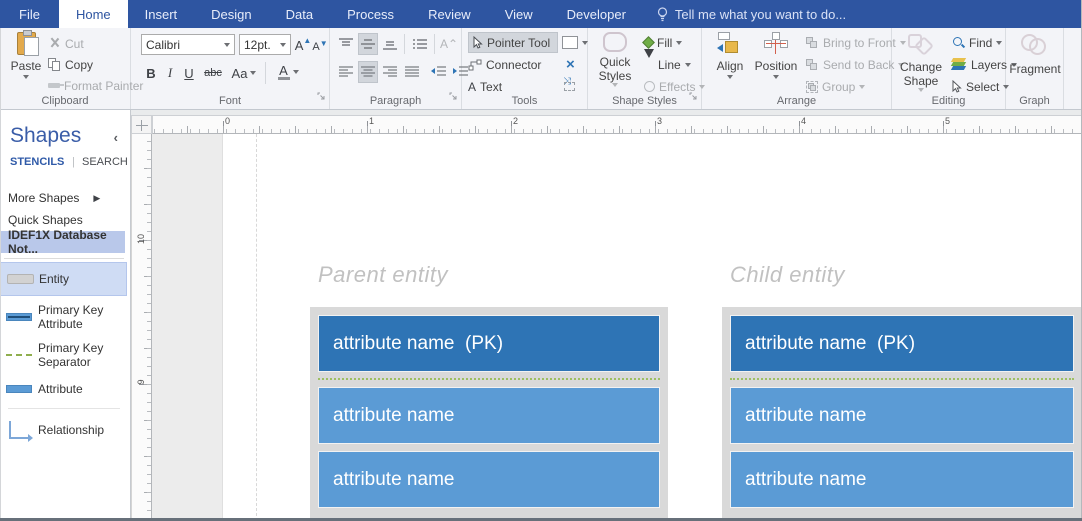 This screenshot has width=1082, height=521. What do you see at coordinates (1035, 54) in the screenshot?
I see `fragment-button: Fragment` at bounding box center [1035, 54].